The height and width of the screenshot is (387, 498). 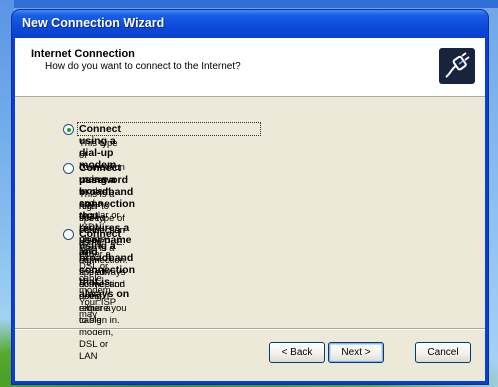 What do you see at coordinates (103, 180) in the screenshot?
I see `option-broadband-login-label-line2: password` at bounding box center [103, 180].